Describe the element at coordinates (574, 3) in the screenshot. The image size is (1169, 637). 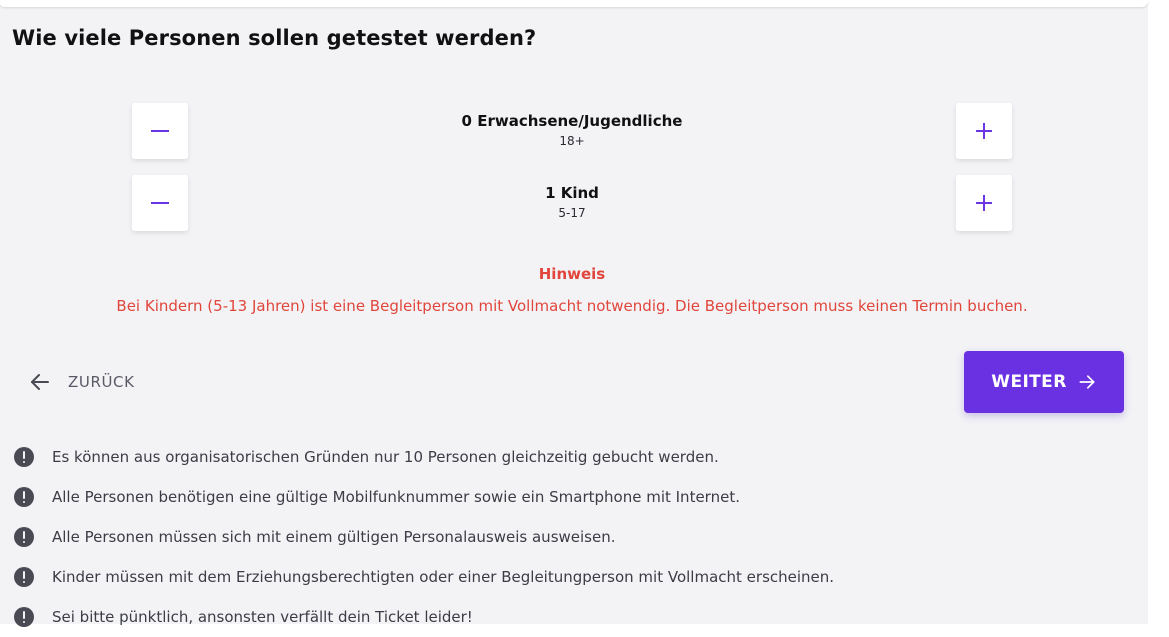
I see `top-card-edge` at that location.